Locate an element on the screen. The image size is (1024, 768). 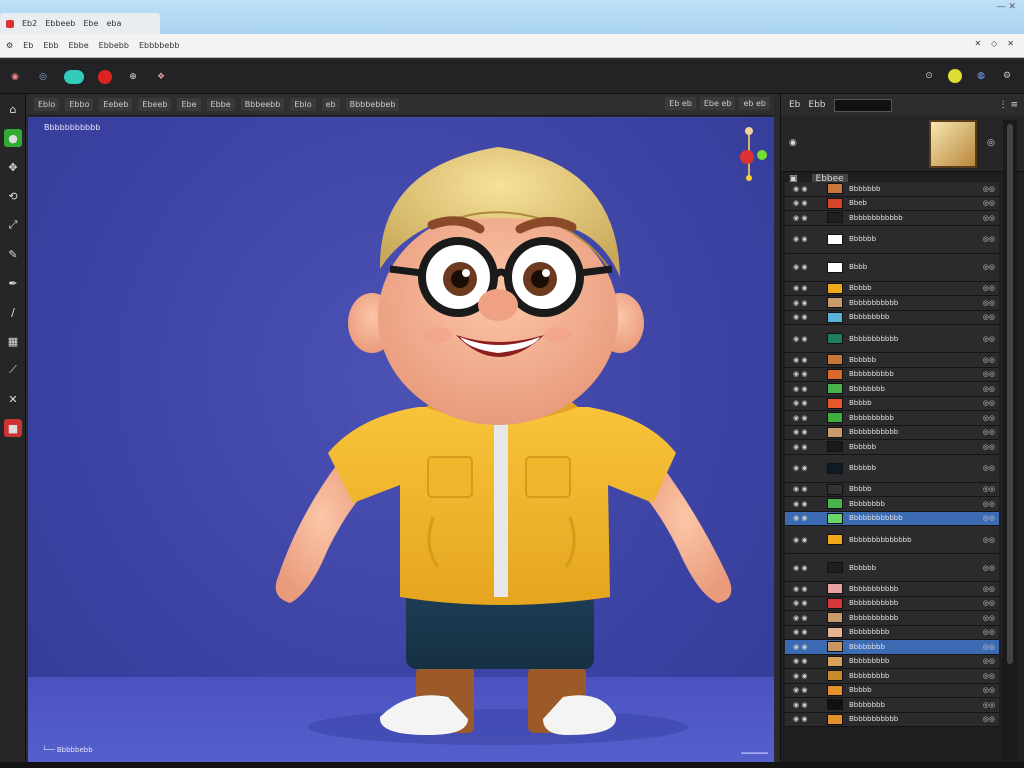
knife-tool-icon: ∕ is located at coordinates (13, 312).